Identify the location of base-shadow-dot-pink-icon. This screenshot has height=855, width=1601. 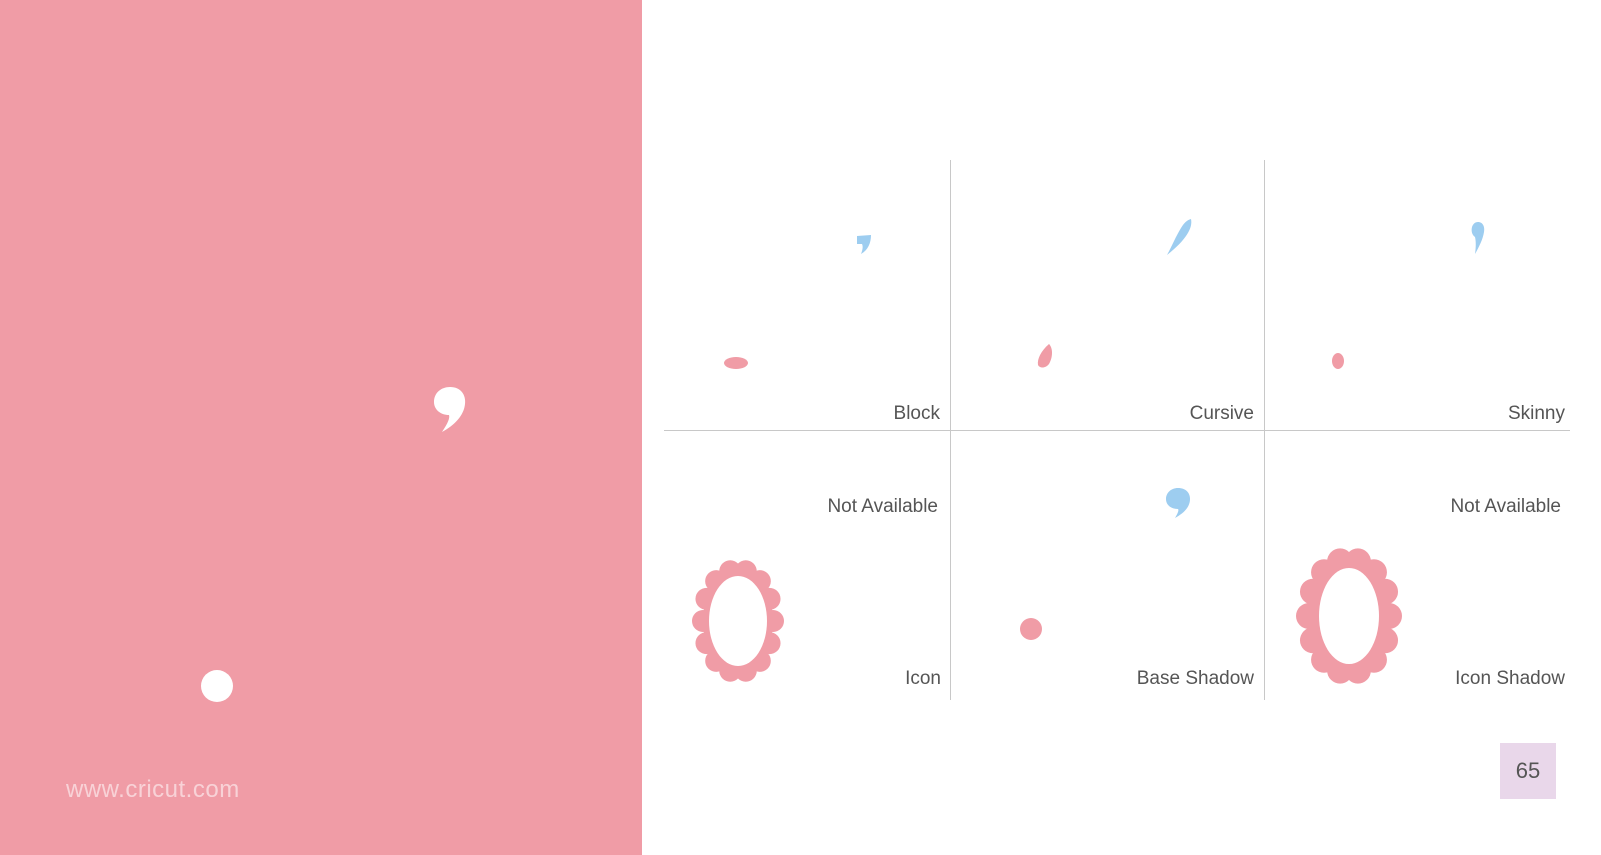
(1031, 629).